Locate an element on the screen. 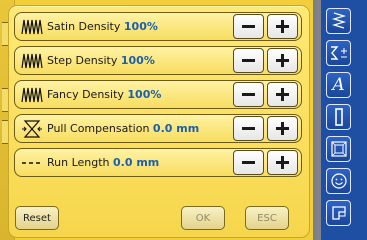 The image size is (367, 240). fancy-density-label: Fancy Density 100% is located at coordinates (104, 94).